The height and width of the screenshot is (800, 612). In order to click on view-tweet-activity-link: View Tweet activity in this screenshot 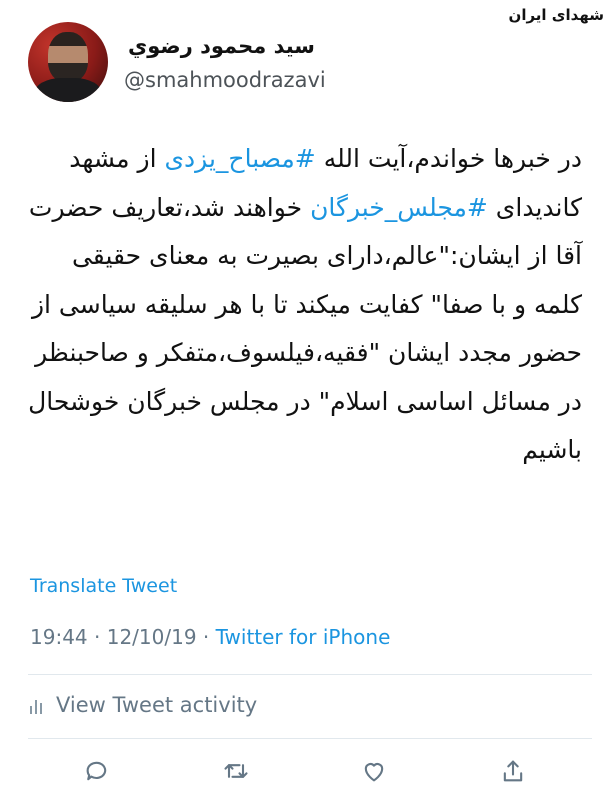, I will do `click(143, 705)`.